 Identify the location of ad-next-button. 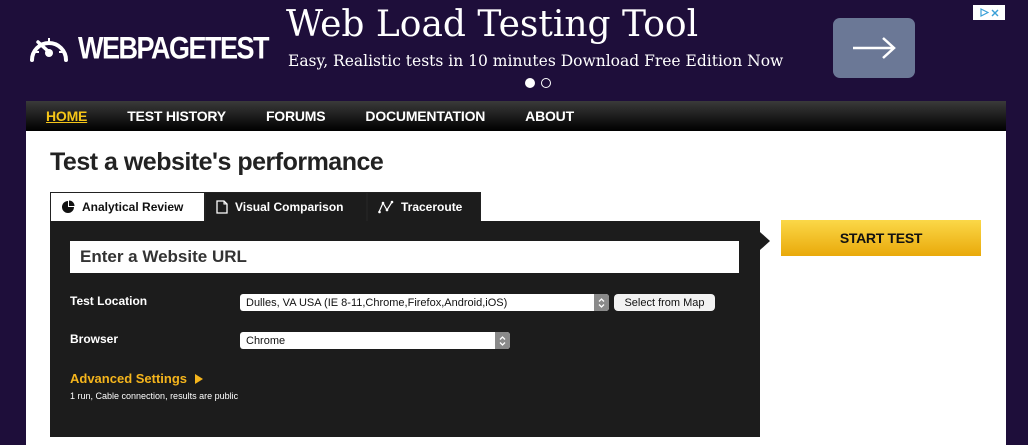
(874, 48).